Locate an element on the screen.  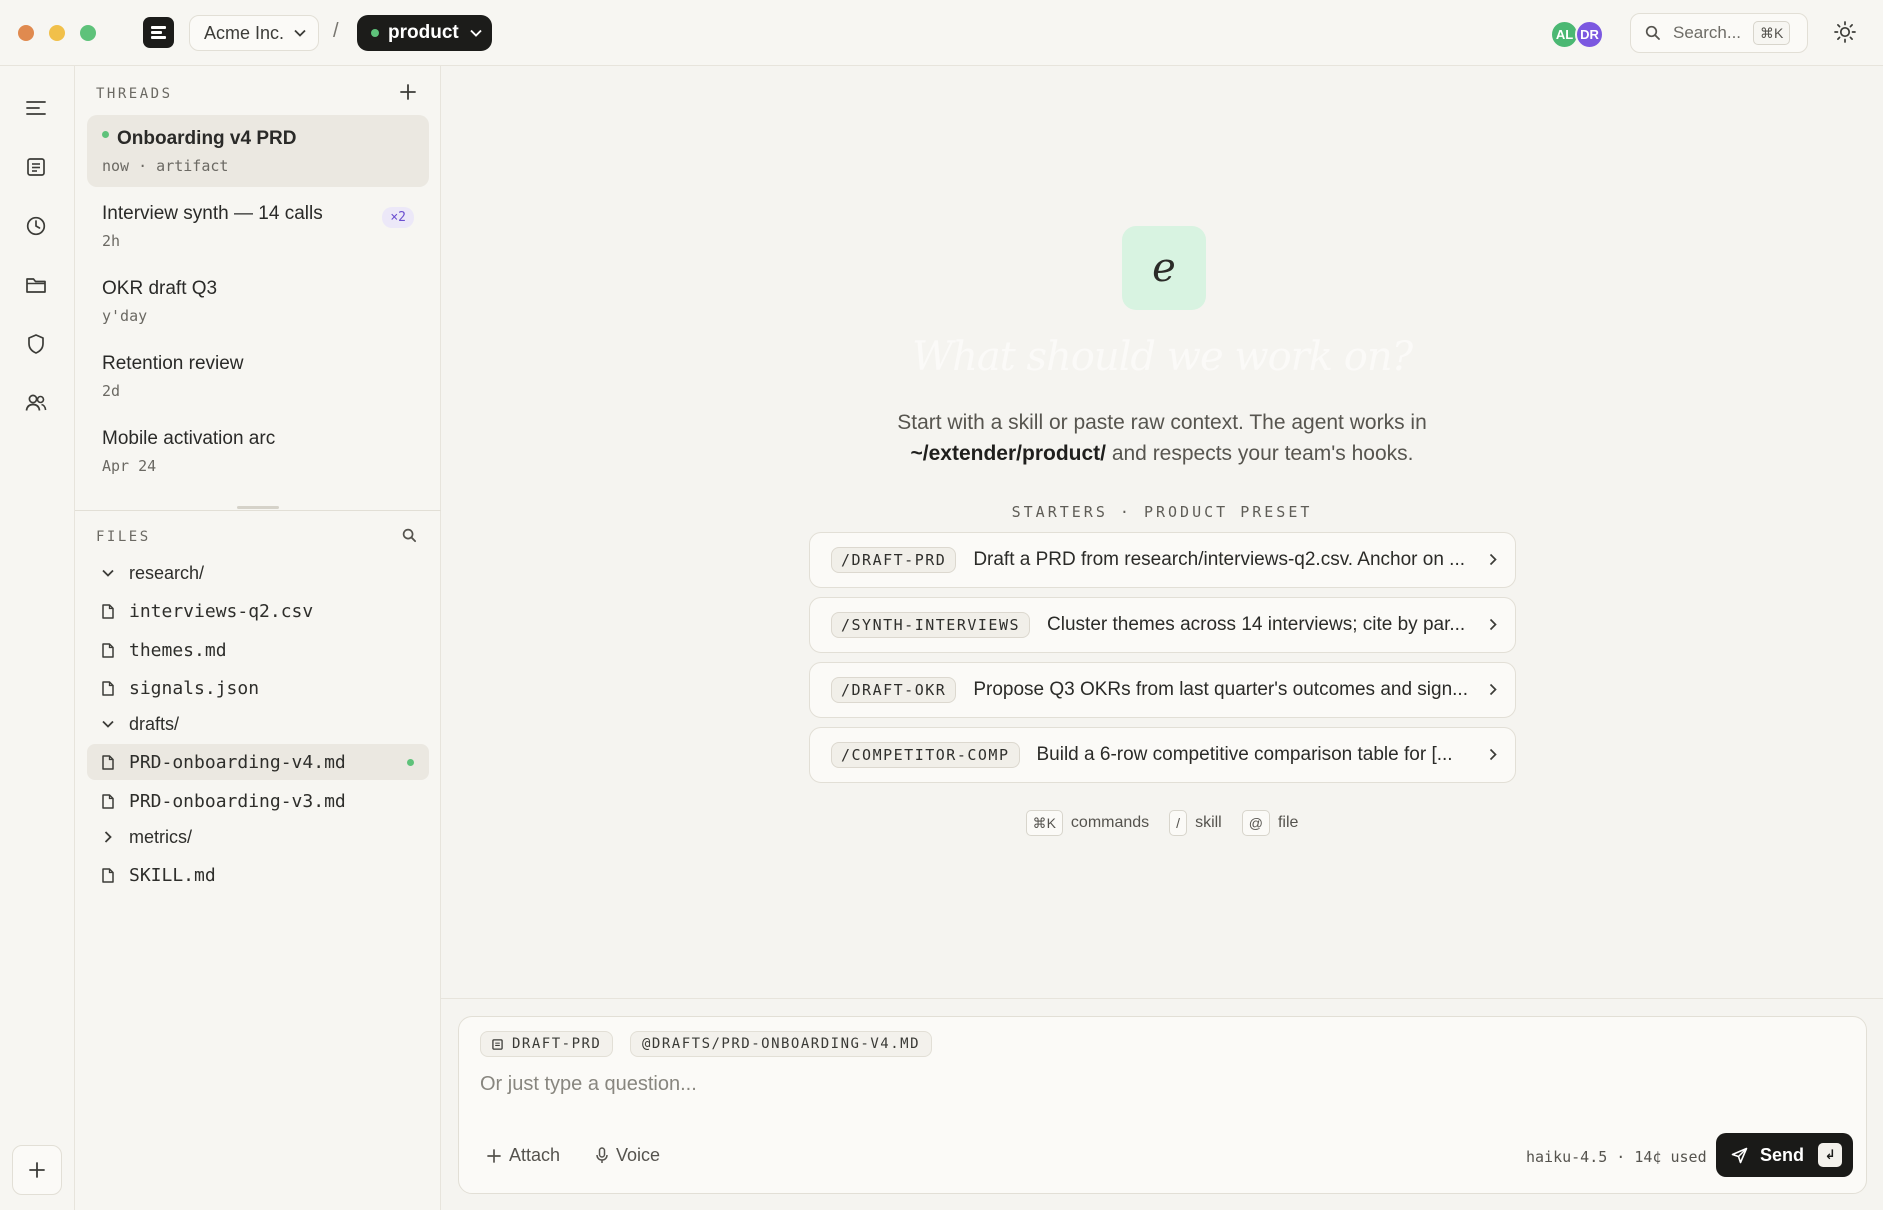
rail-history-button is located at coordinates (36, 226).